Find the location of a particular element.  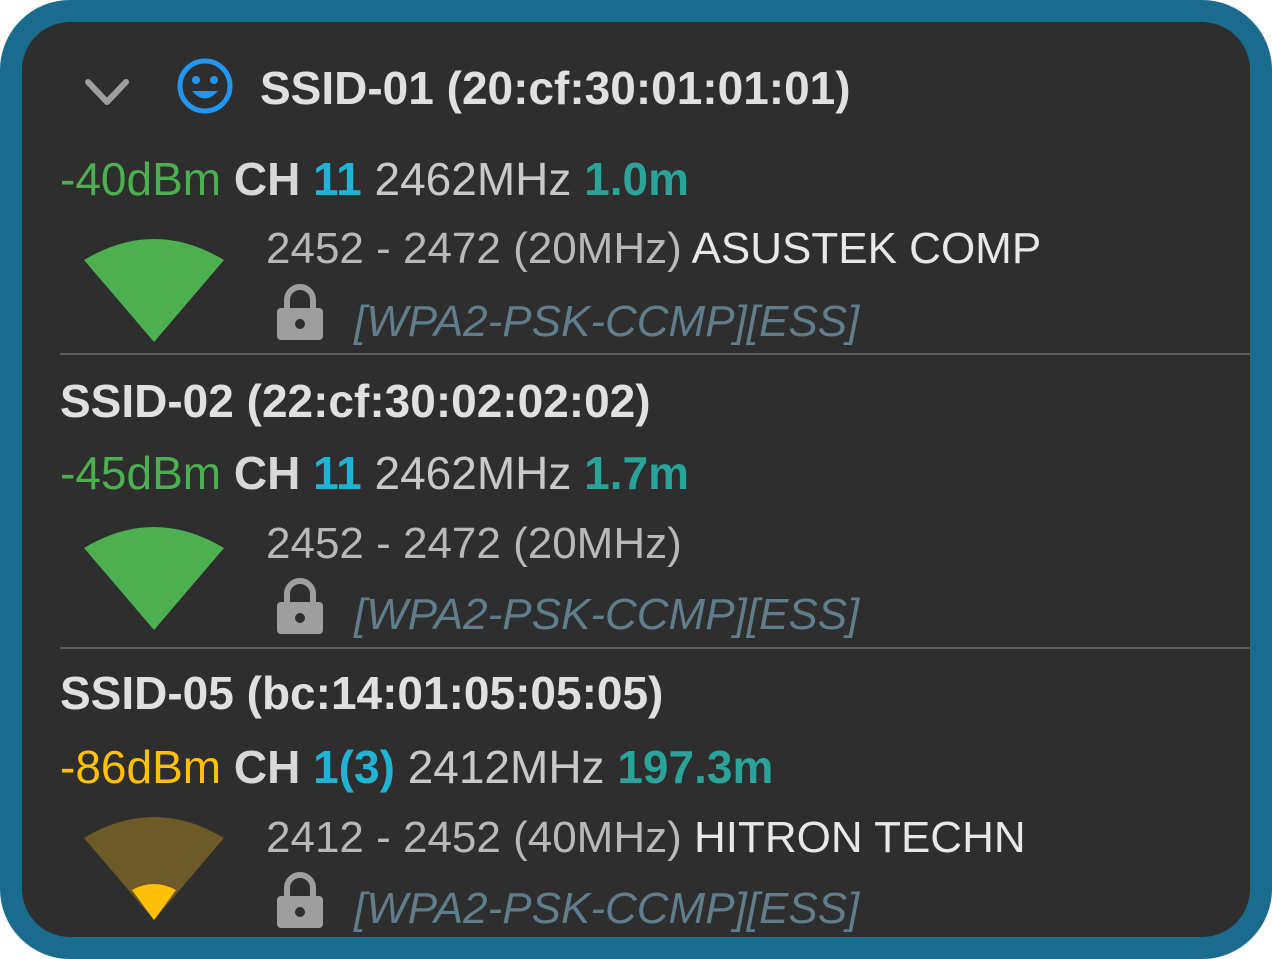

frequency-range: 2452 - 2472 (20MHz) is located at coordinates (474, 544).